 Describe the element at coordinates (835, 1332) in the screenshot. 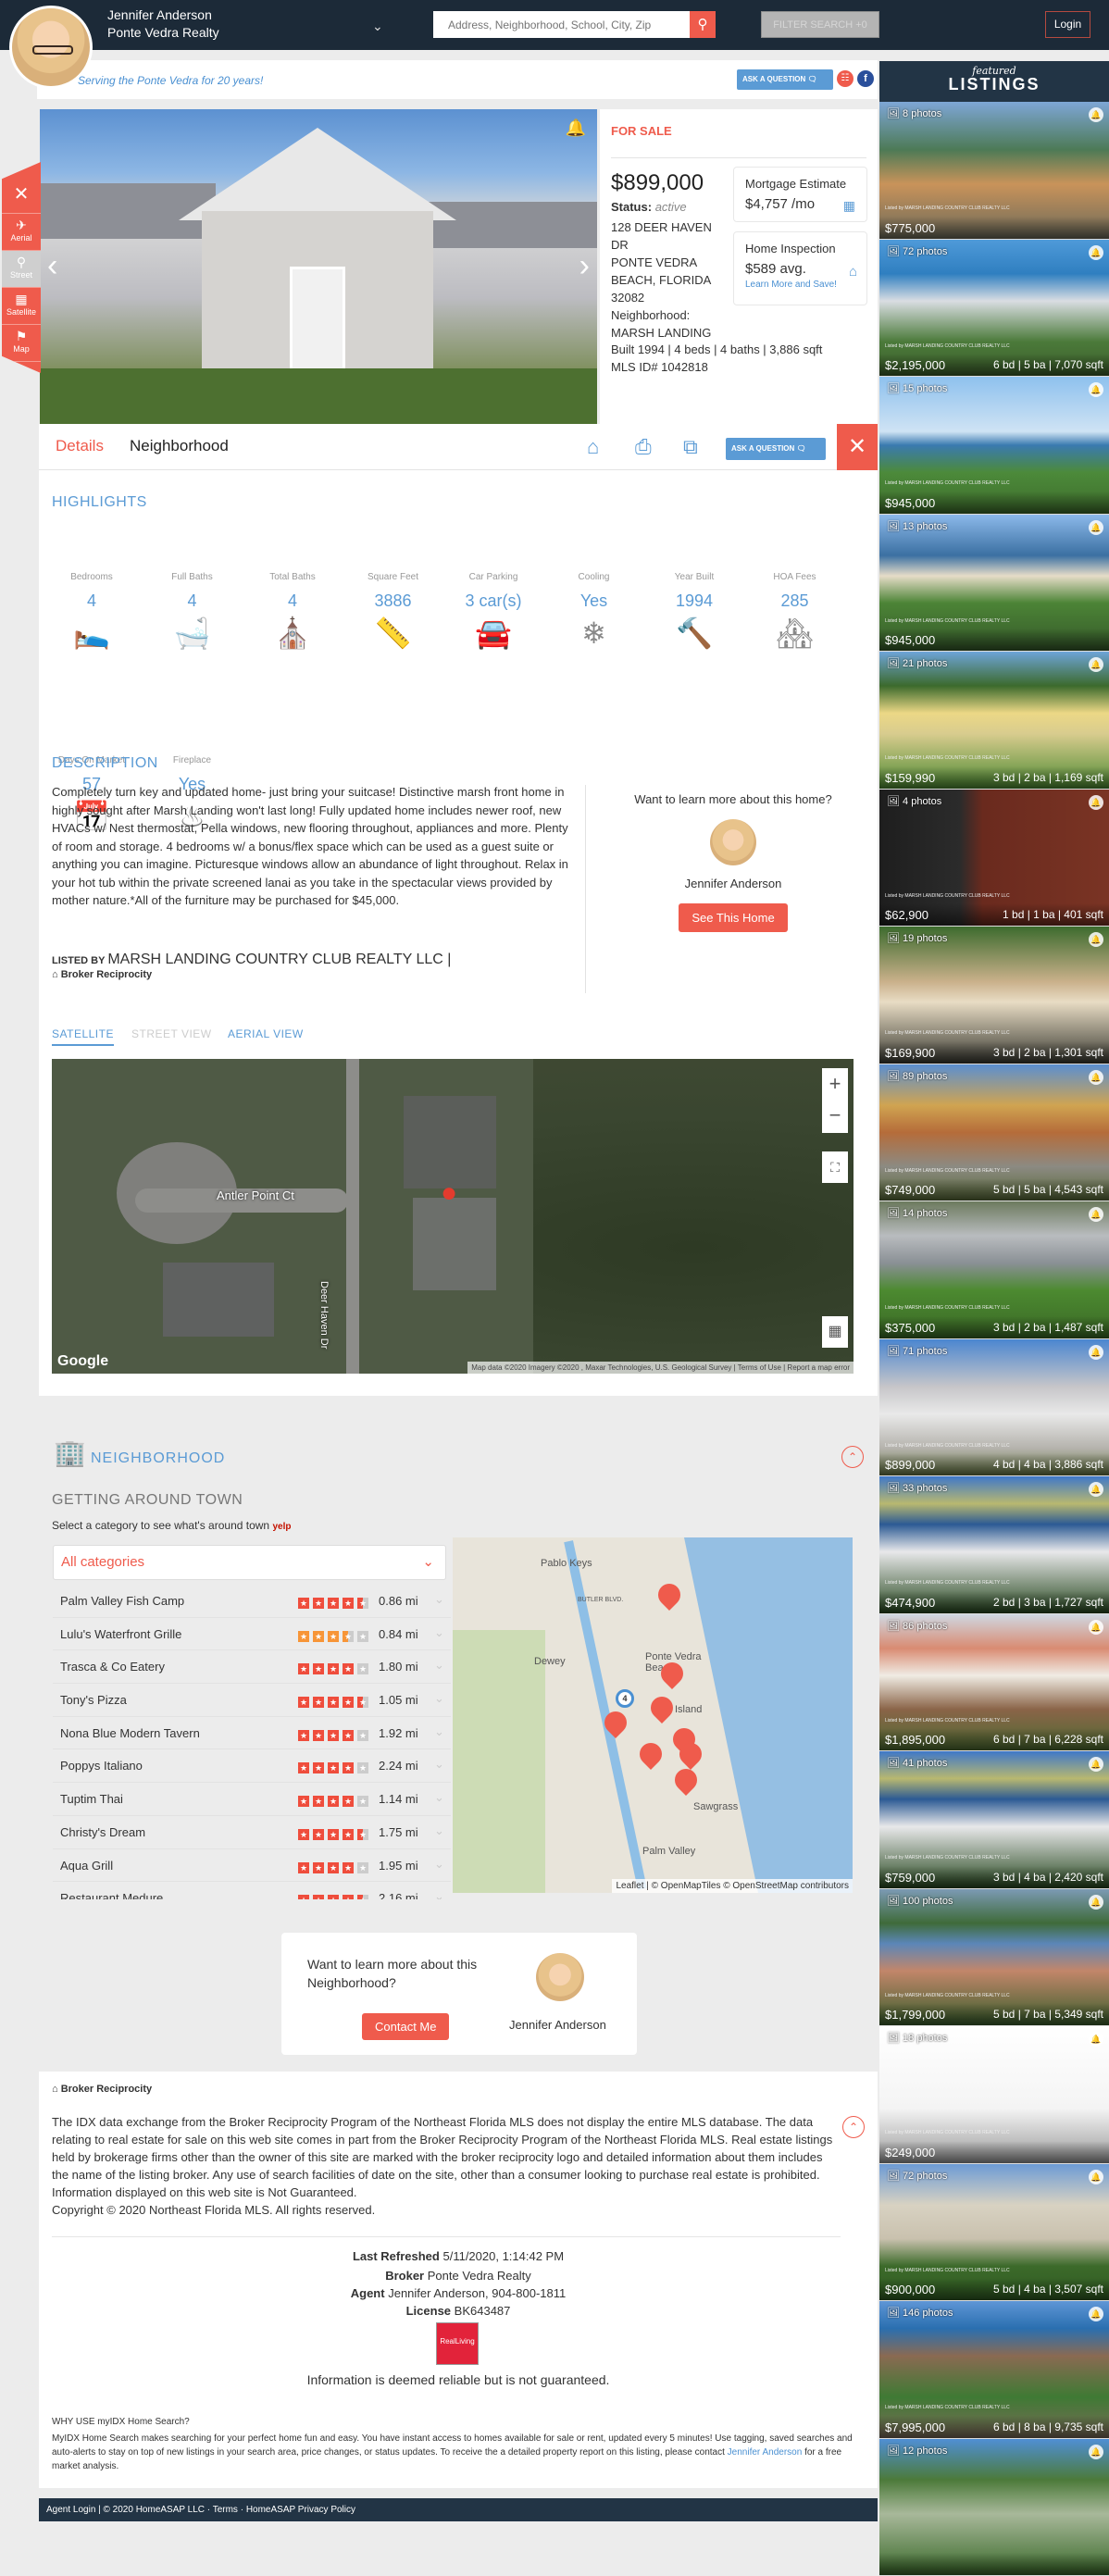

I see `map-type-button: ▦` at that location.